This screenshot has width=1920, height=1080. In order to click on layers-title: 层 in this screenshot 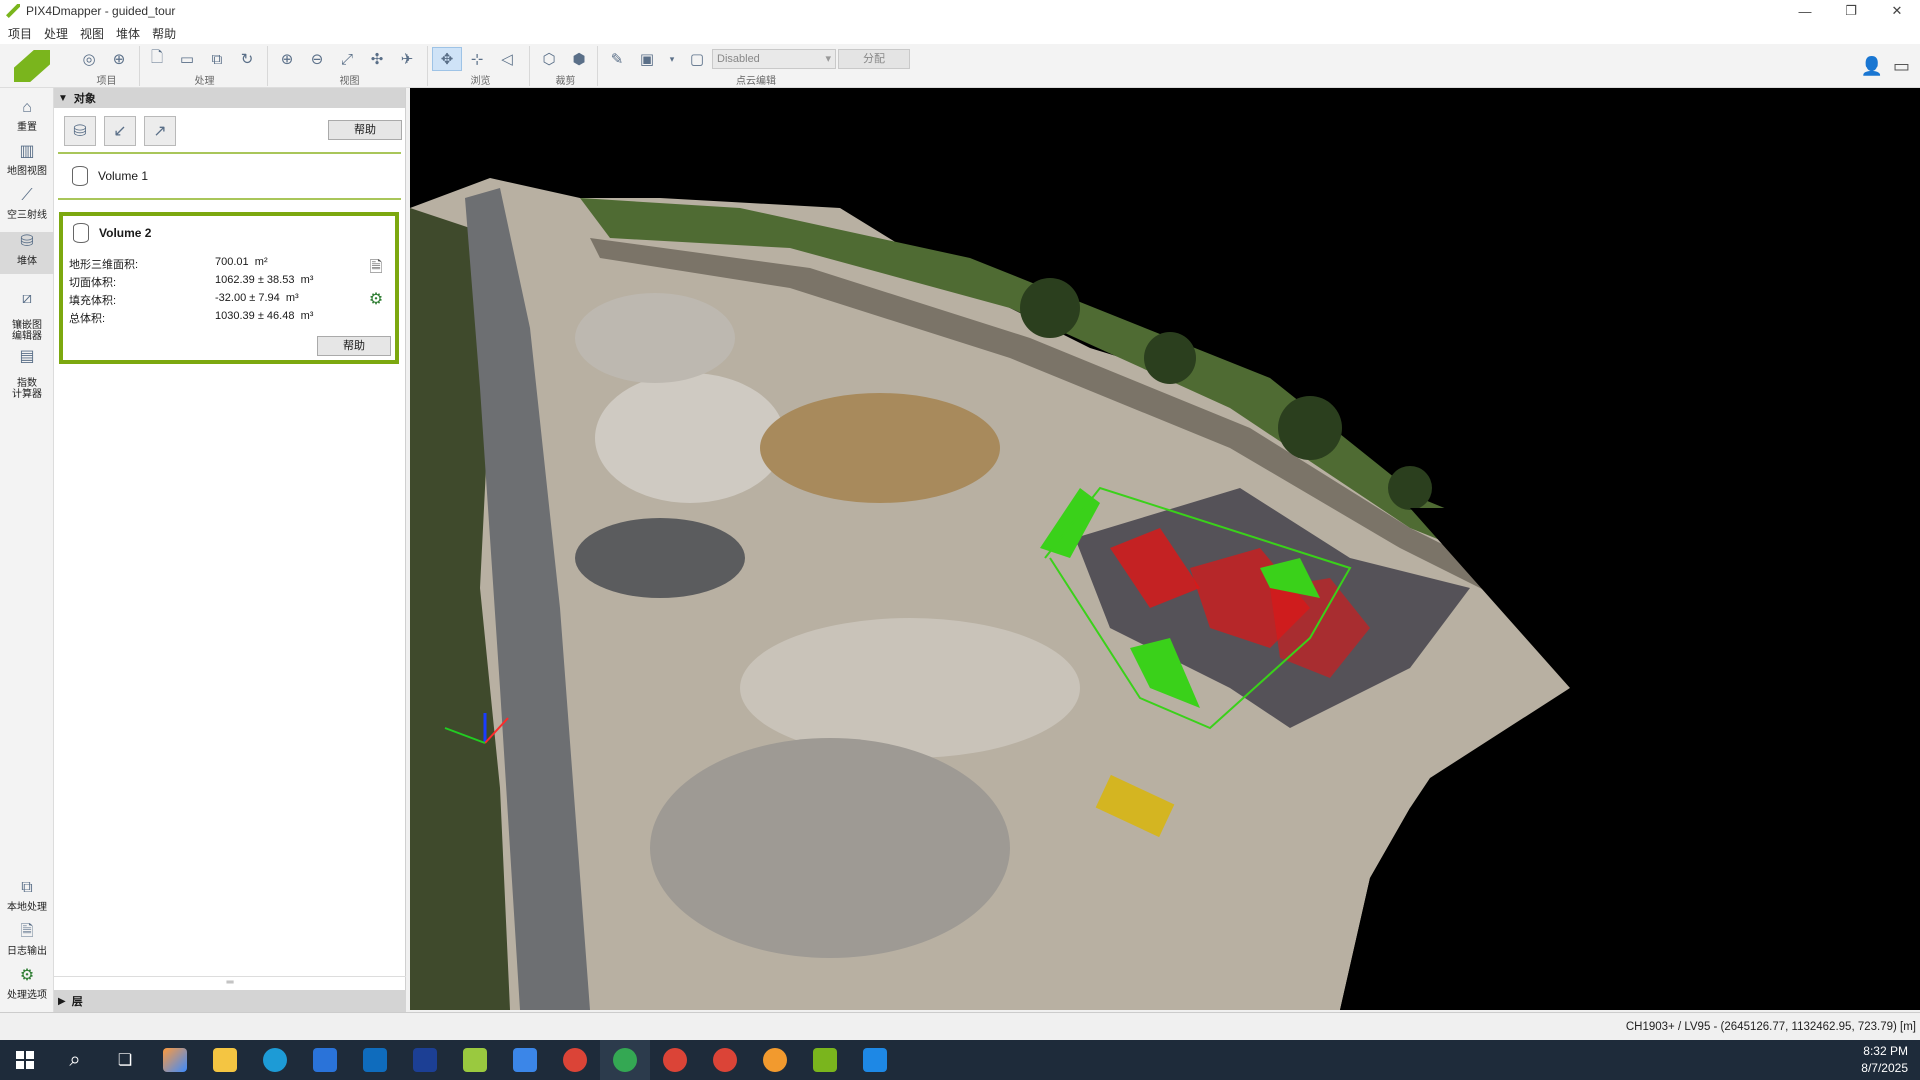, I will do `click(77, 1002)`.